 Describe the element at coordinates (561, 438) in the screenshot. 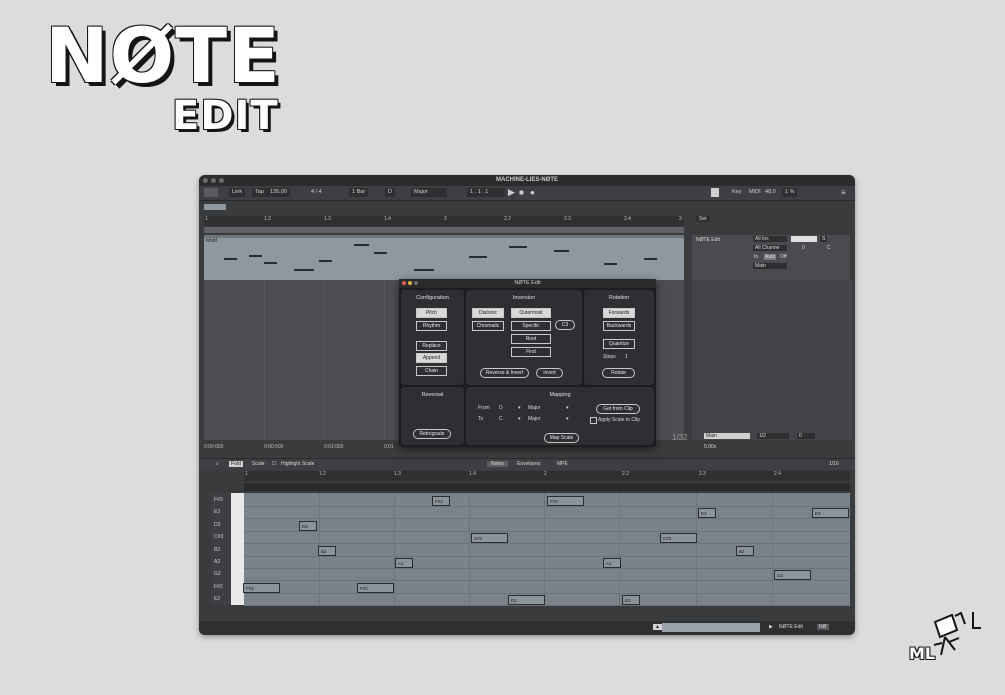

I see `map-scale-button: Map Scale` at that location.